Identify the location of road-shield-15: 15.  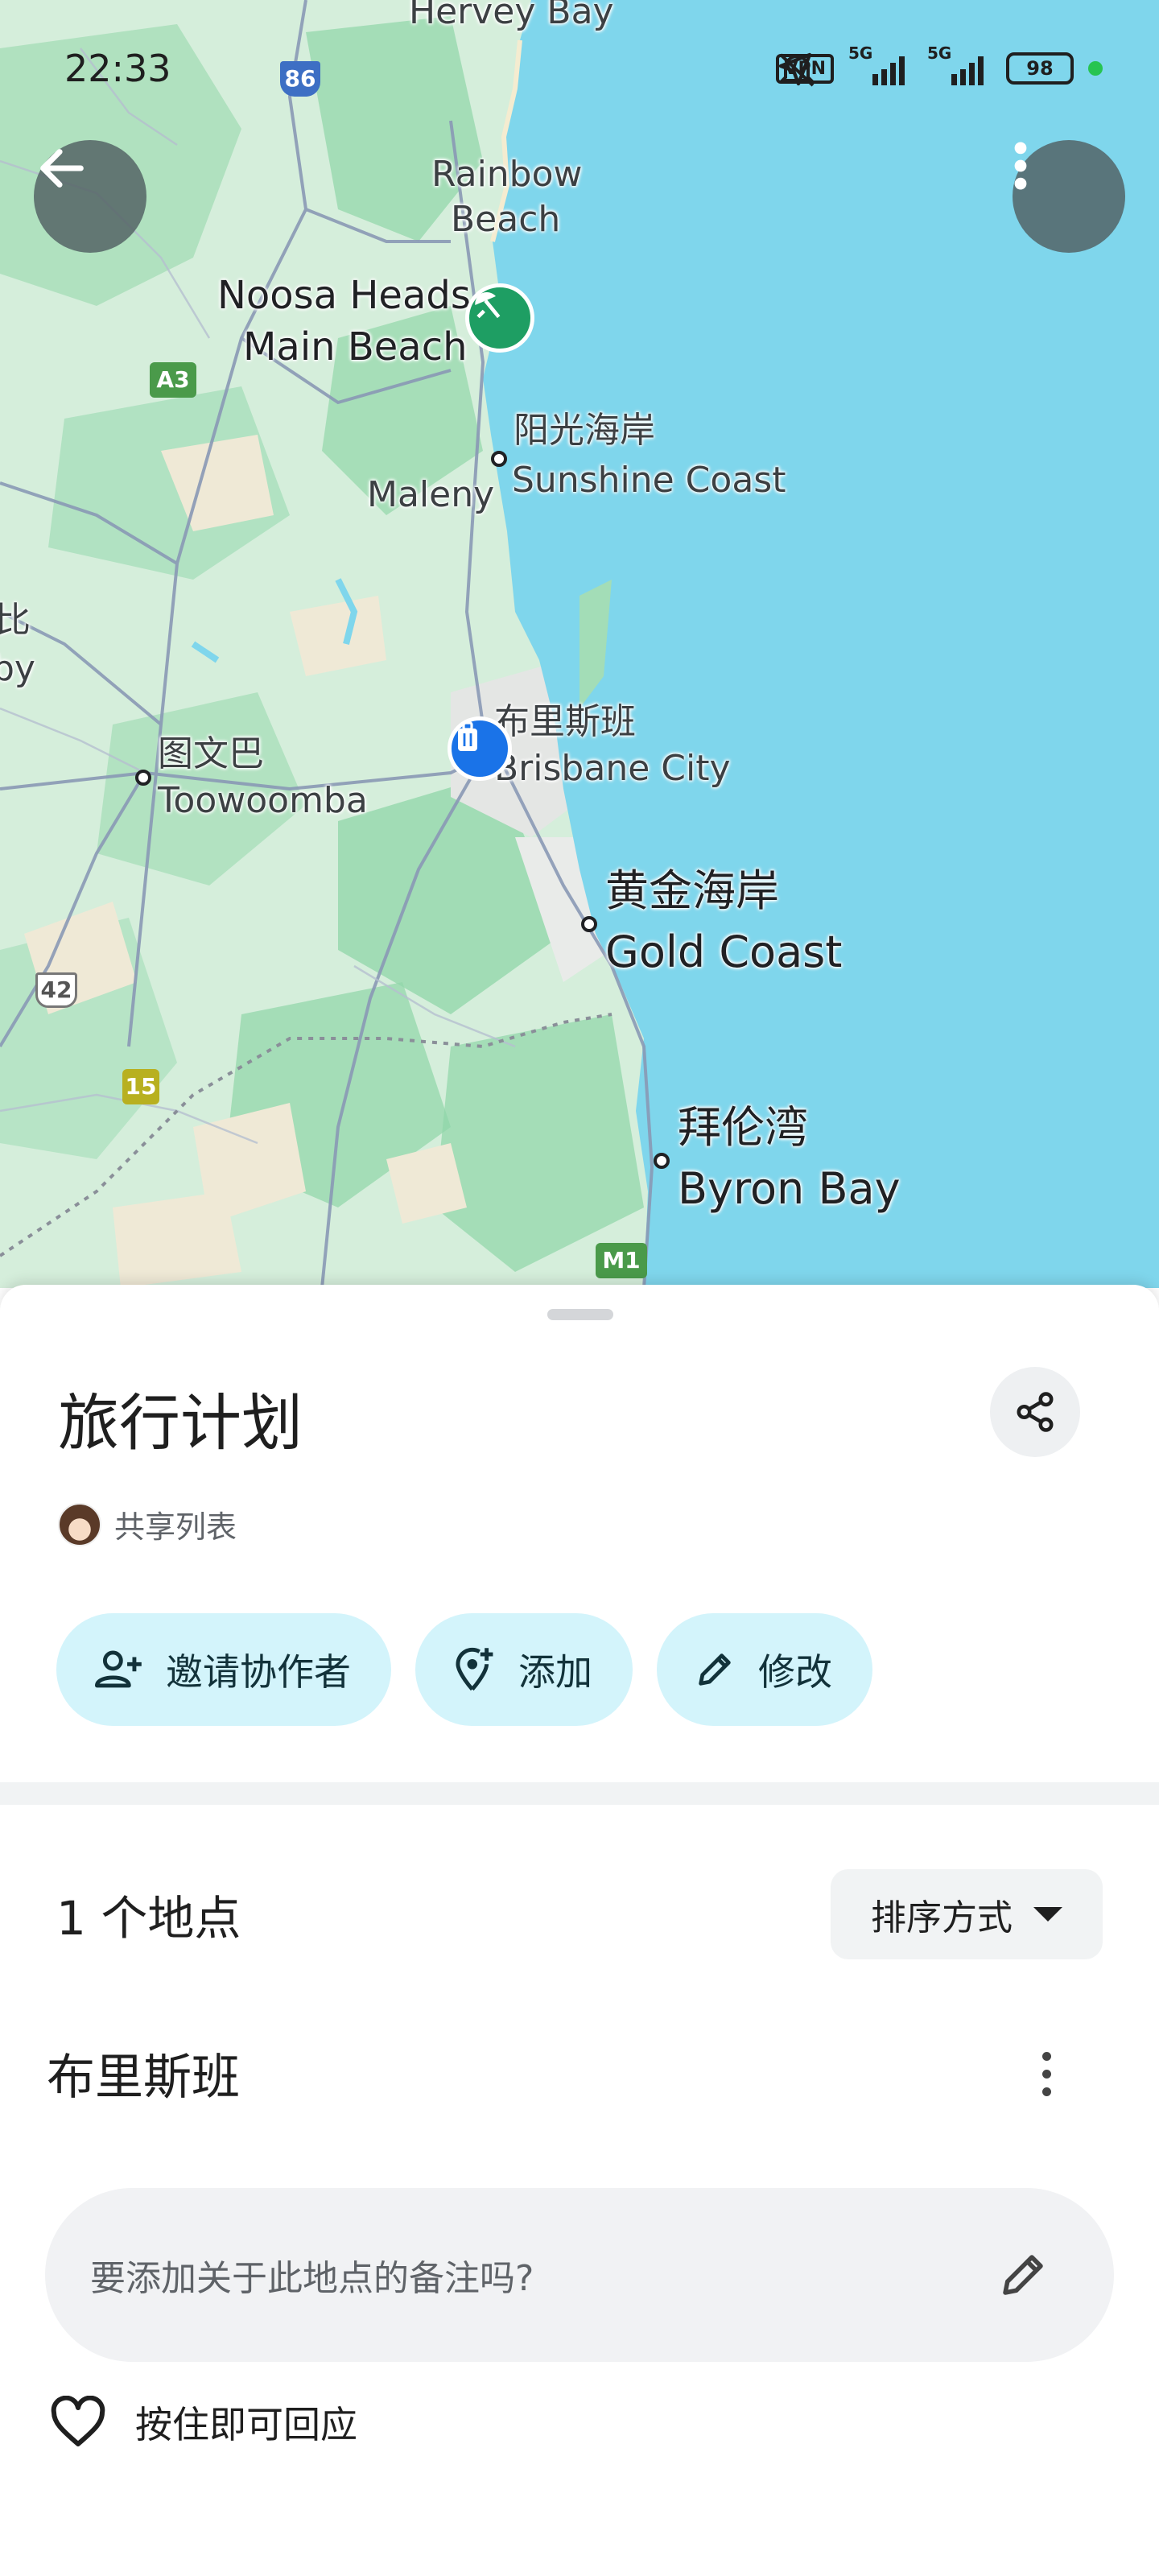
(140, 1086).